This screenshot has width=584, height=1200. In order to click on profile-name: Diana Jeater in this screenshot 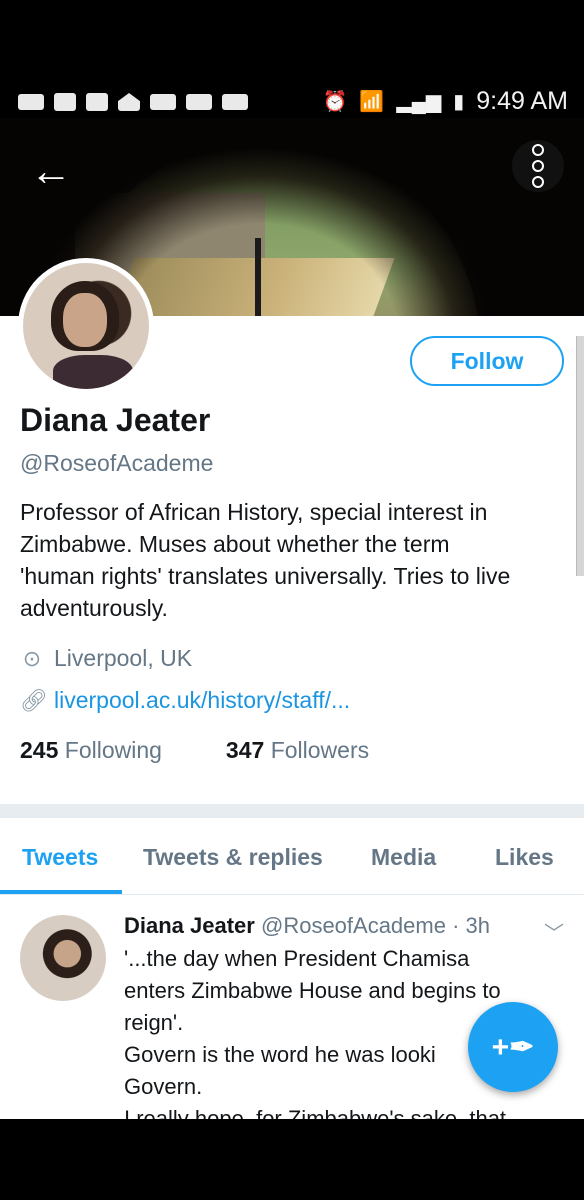, I will do `click(115, 420)`.